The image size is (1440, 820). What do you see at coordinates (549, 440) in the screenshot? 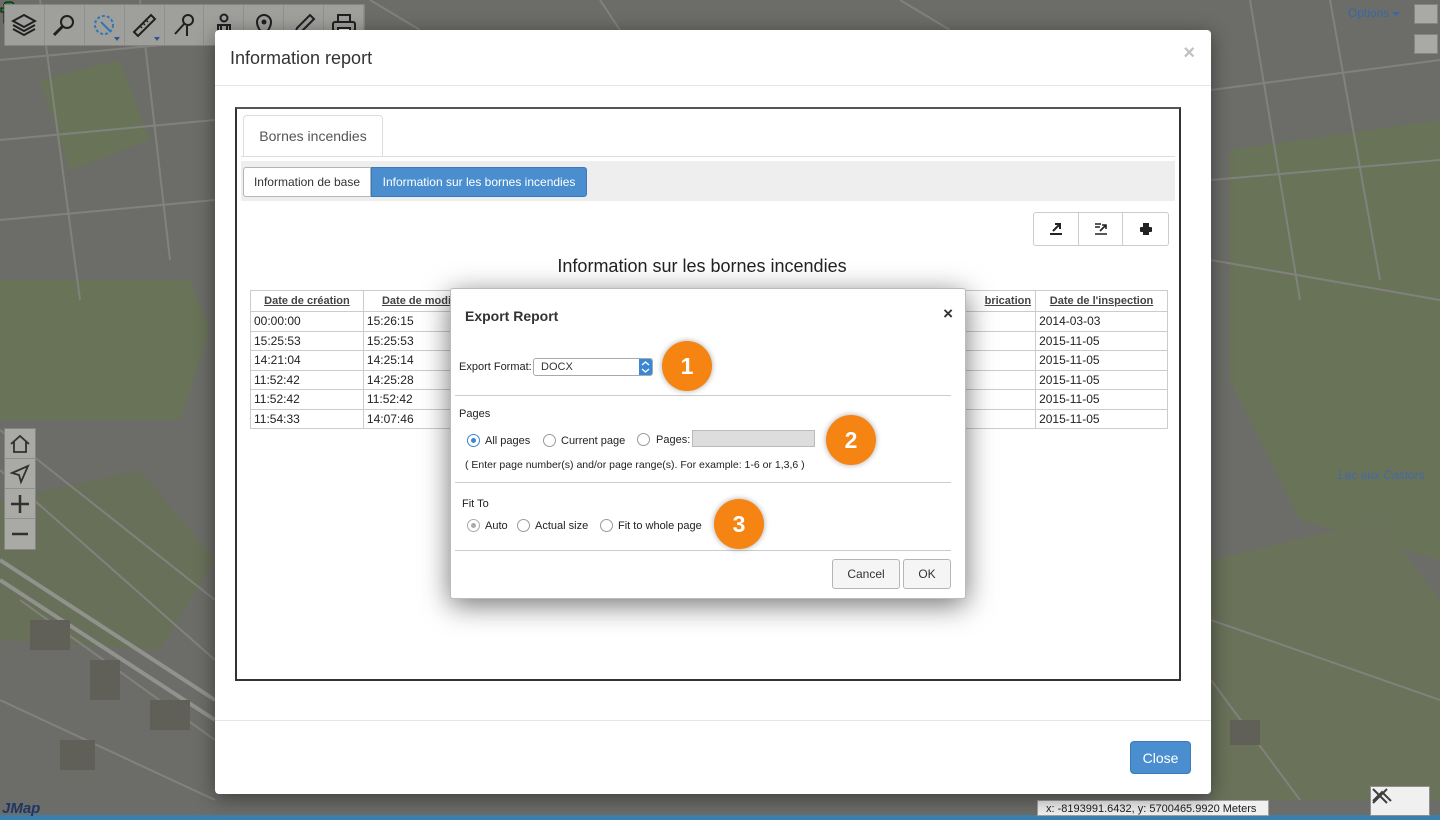
I see `current-page-radio` at bounding box center [549, 440].